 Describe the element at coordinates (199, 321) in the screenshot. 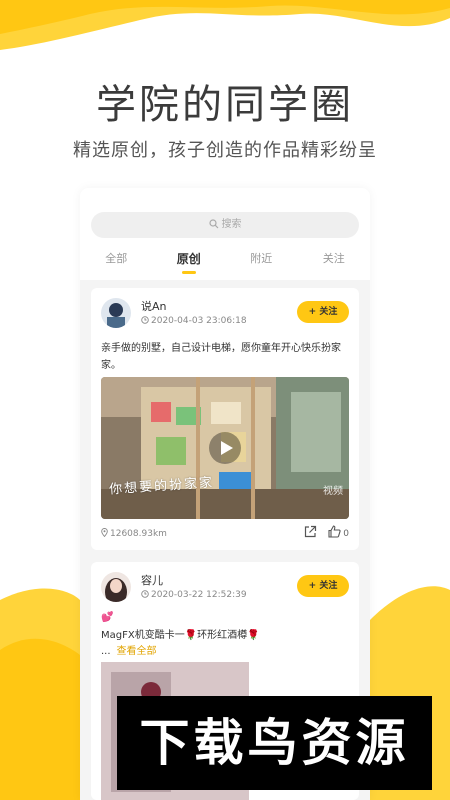

I see `post-time-text: 2020-04-03 23:06:18` at that location.